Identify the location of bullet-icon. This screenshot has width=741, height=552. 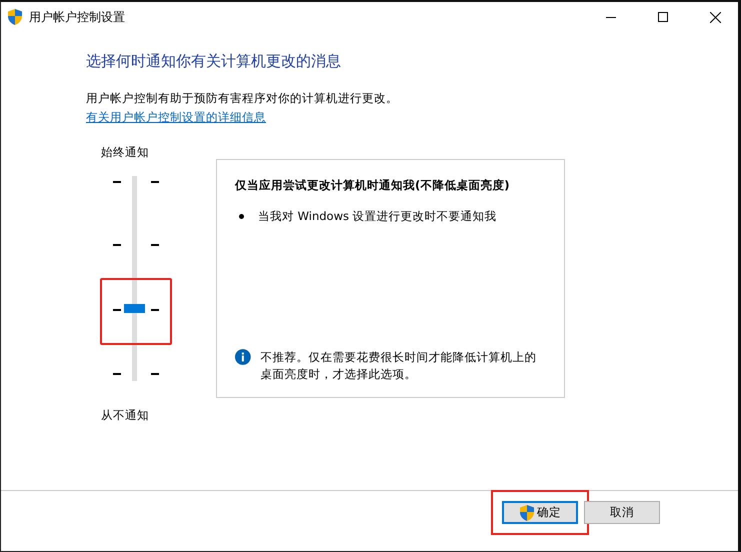
(241, 216).